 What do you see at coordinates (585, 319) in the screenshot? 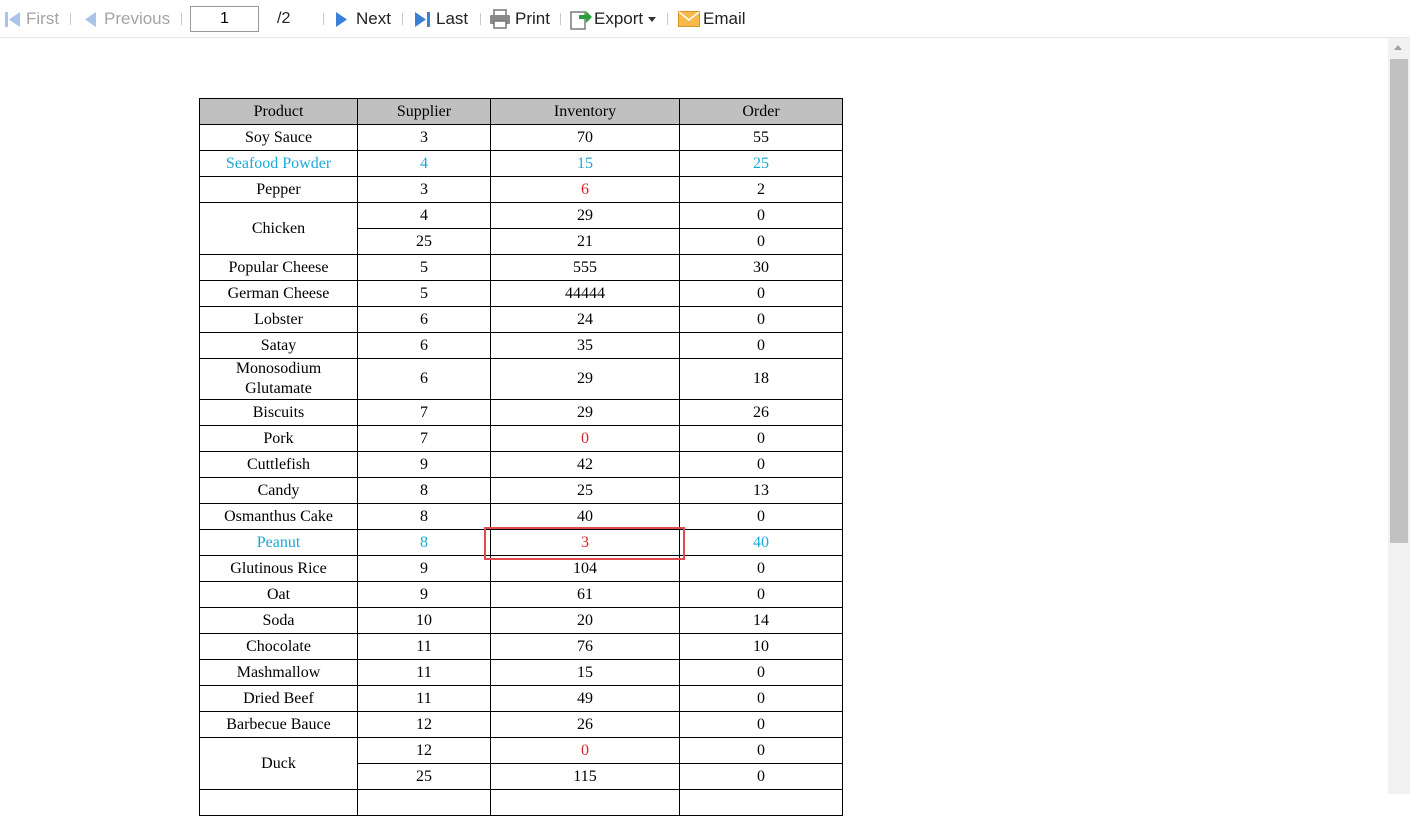
I see `cell-inventory: 24` at bounding box center [585, 319].